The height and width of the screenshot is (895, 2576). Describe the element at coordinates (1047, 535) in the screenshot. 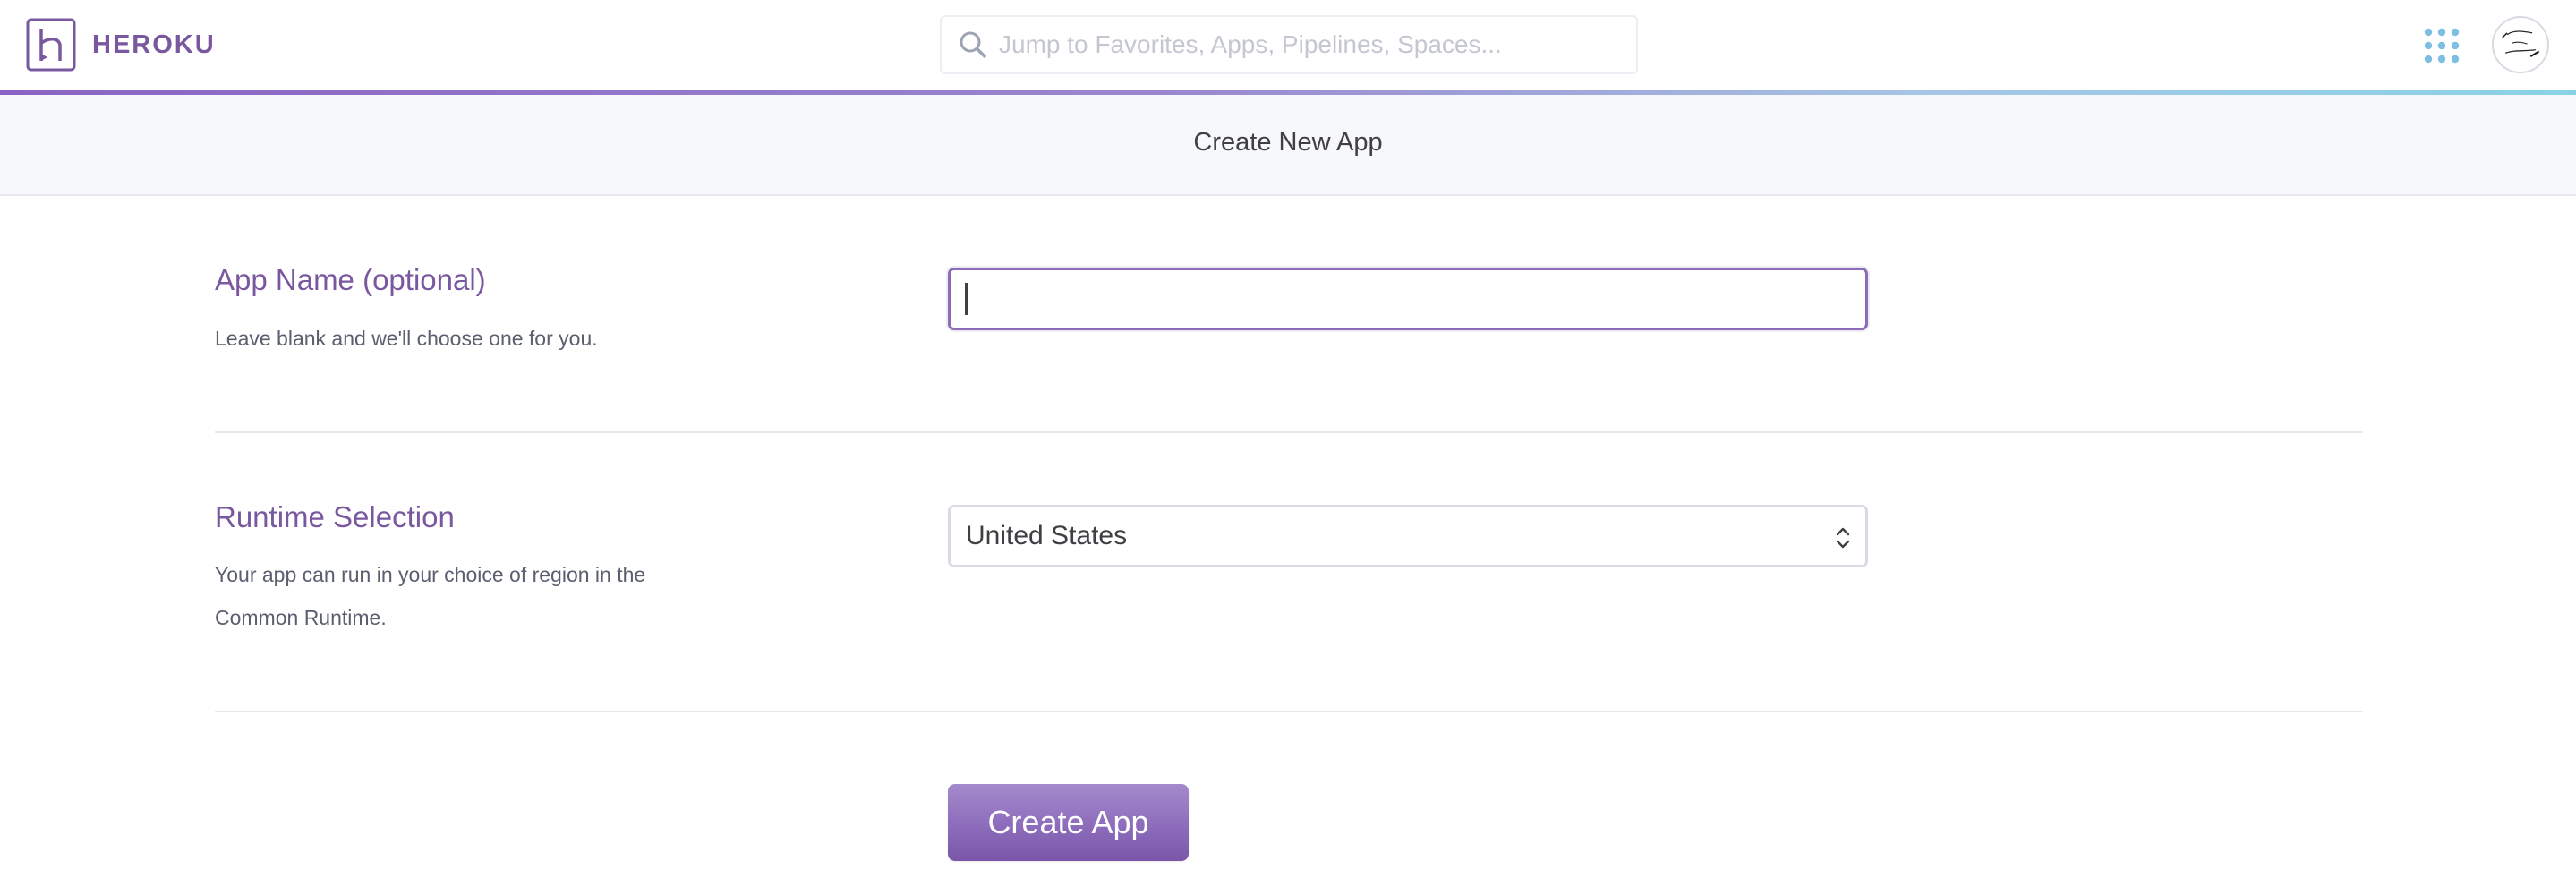

I see `region-select-value: United States` at that location.